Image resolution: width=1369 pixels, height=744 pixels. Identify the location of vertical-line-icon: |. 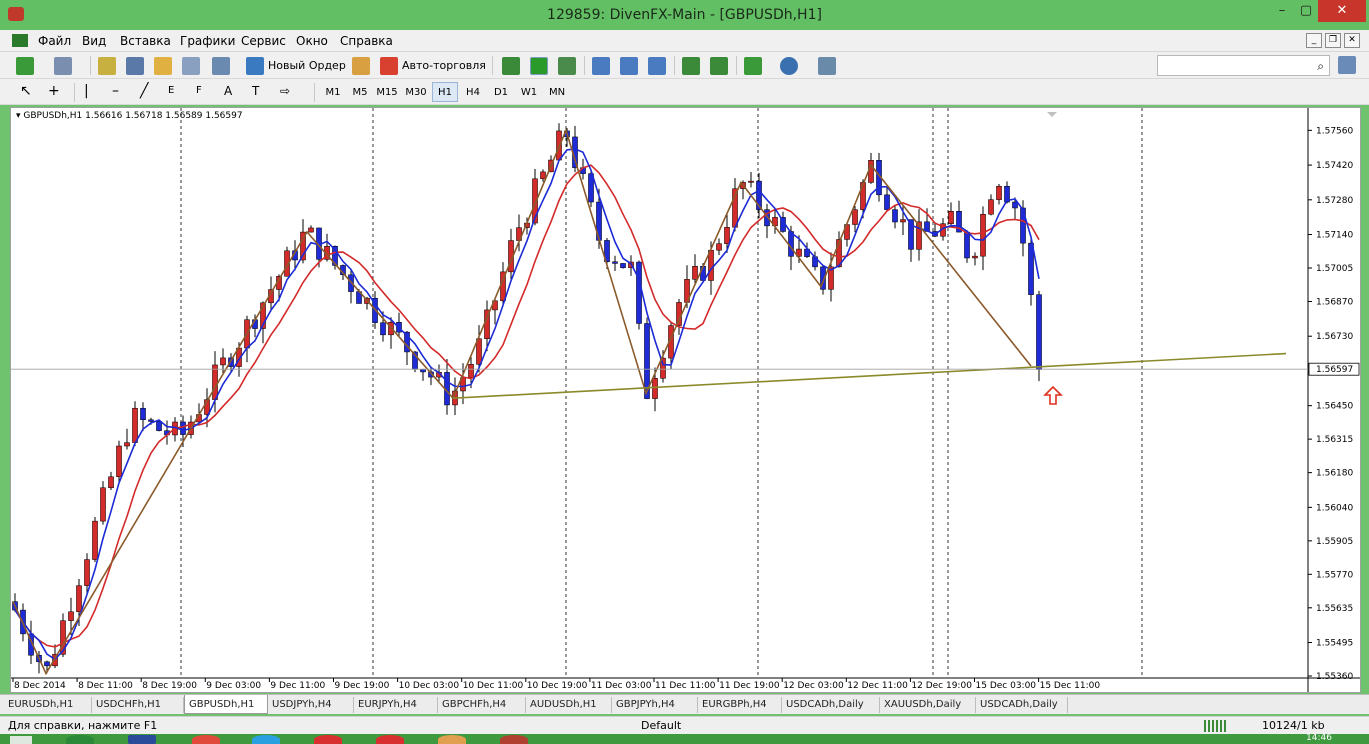
(91, 92).